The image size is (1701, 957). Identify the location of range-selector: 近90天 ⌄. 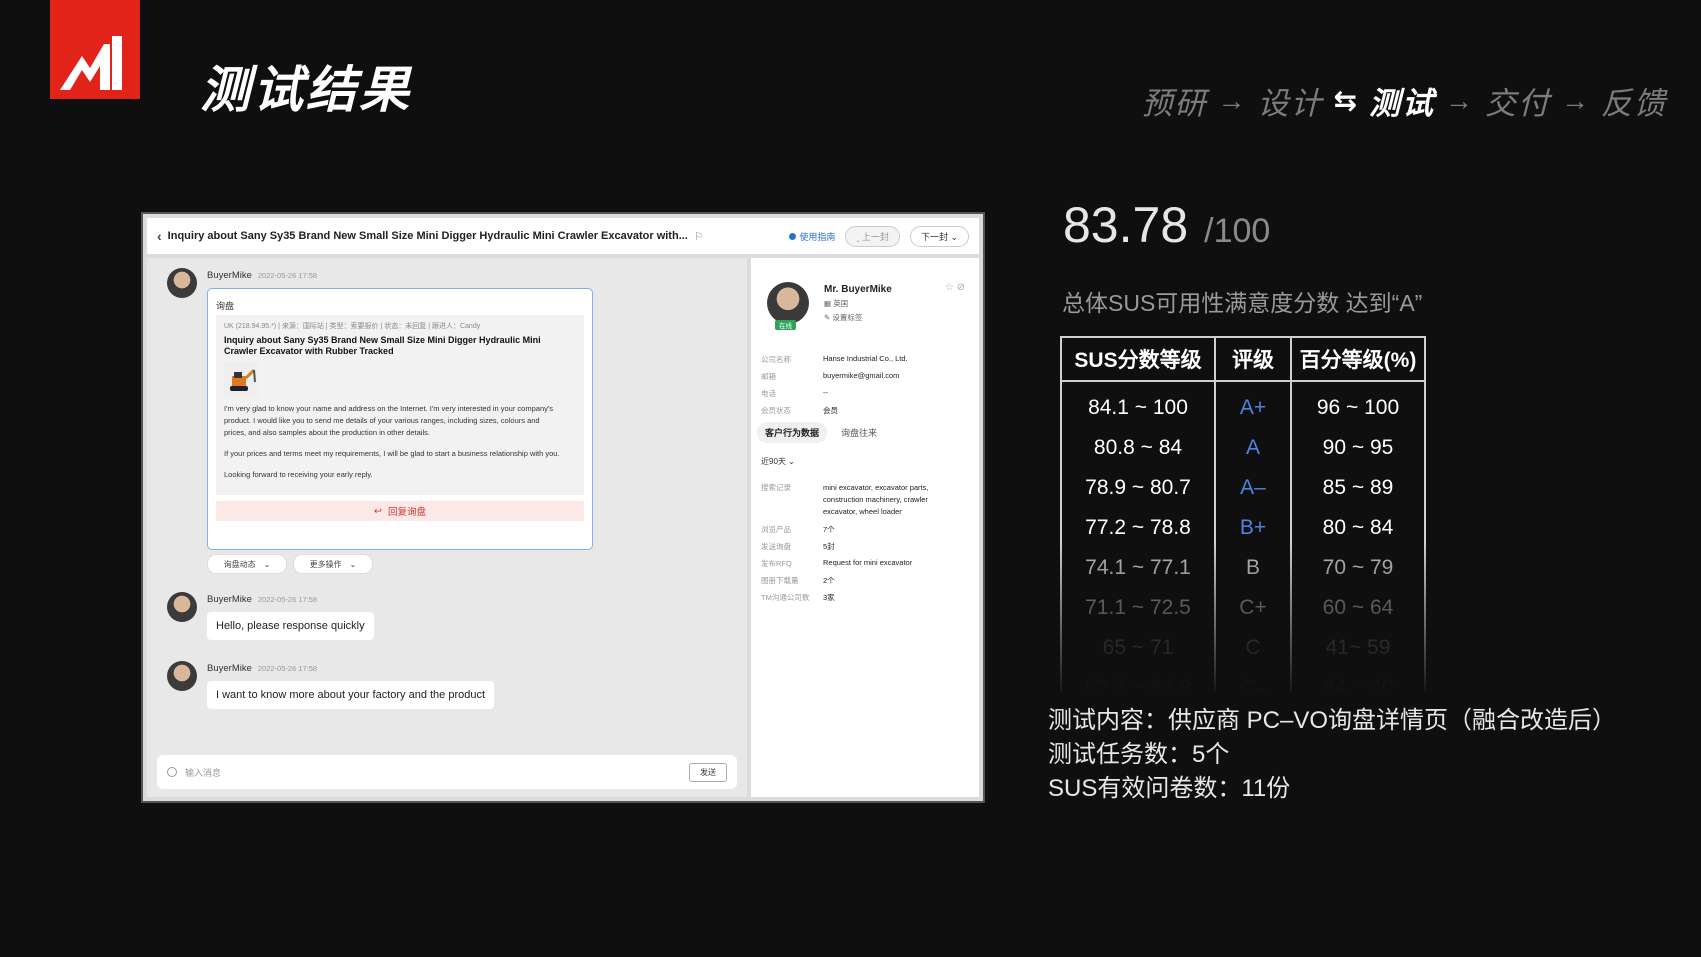
(778, 461).